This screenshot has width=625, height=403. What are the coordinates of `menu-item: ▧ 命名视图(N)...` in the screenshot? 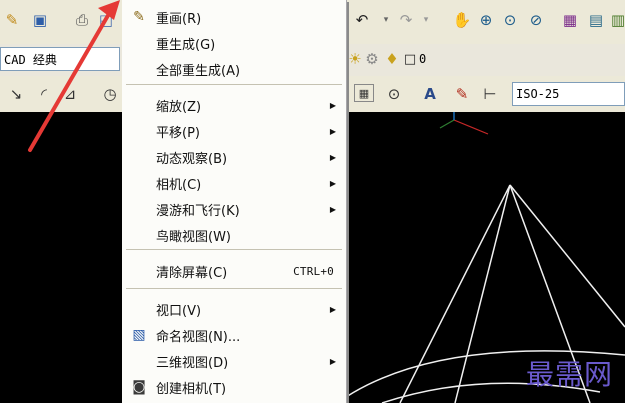 It's located at (234, 335).